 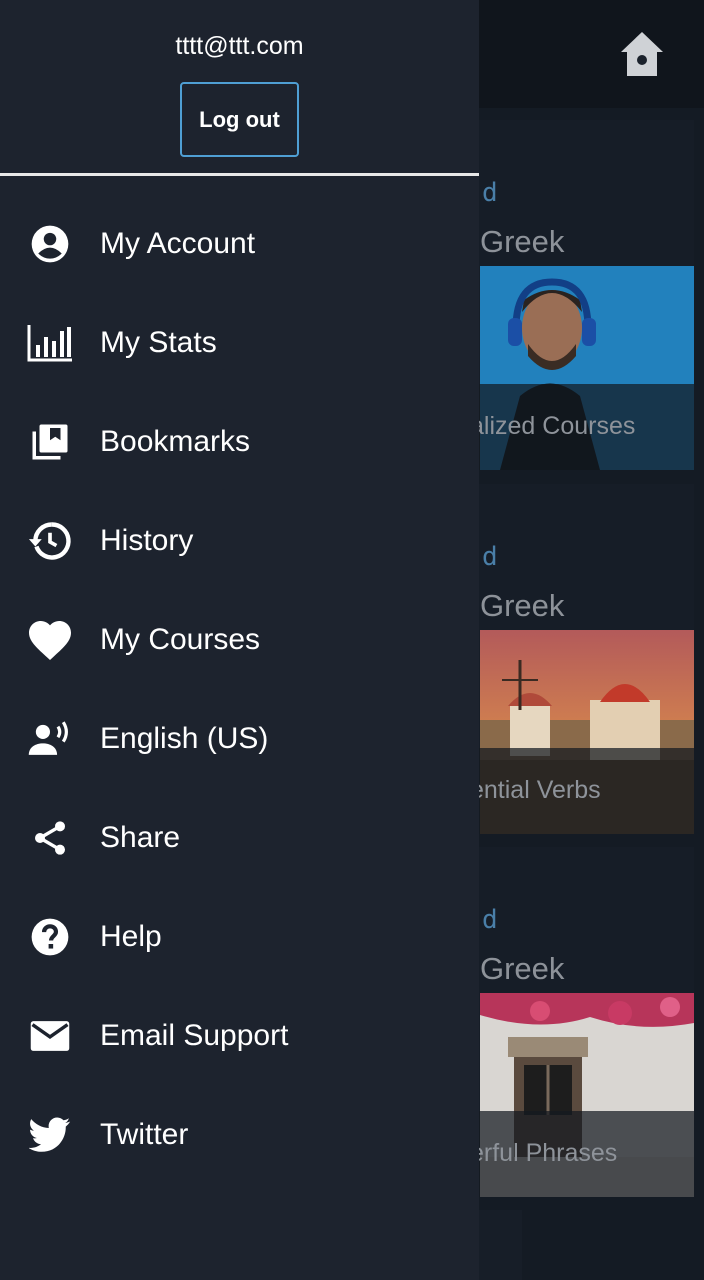 I want to click on menu-item-help: Help, so click(x=239, y=937).